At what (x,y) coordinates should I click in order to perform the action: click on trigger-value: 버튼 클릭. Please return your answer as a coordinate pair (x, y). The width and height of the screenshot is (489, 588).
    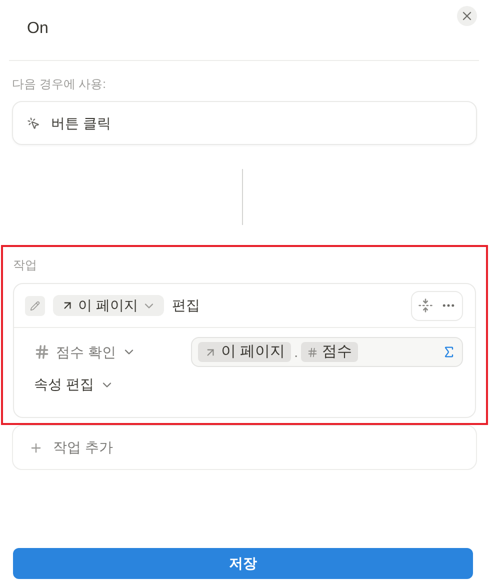
    Looking at the image, I should click on (81, 123).